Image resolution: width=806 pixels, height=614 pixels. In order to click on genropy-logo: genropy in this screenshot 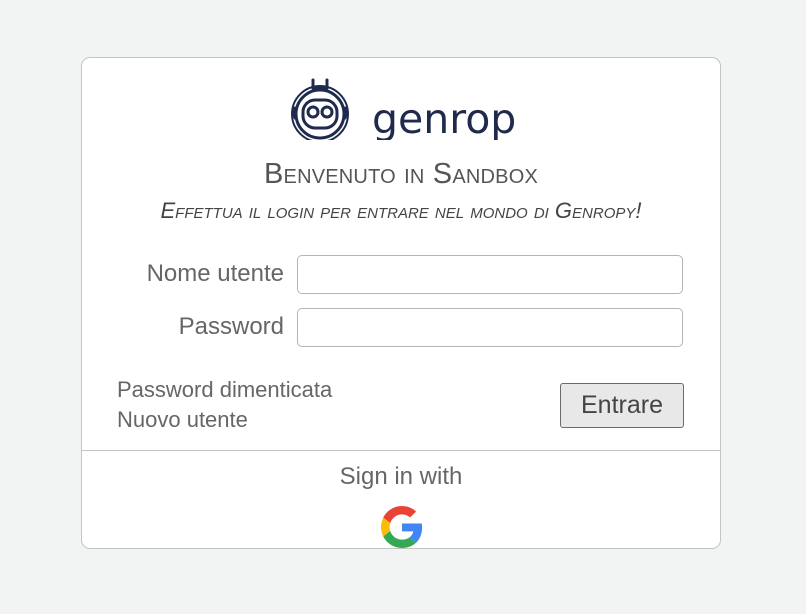, I will do `click(403, 108)`.